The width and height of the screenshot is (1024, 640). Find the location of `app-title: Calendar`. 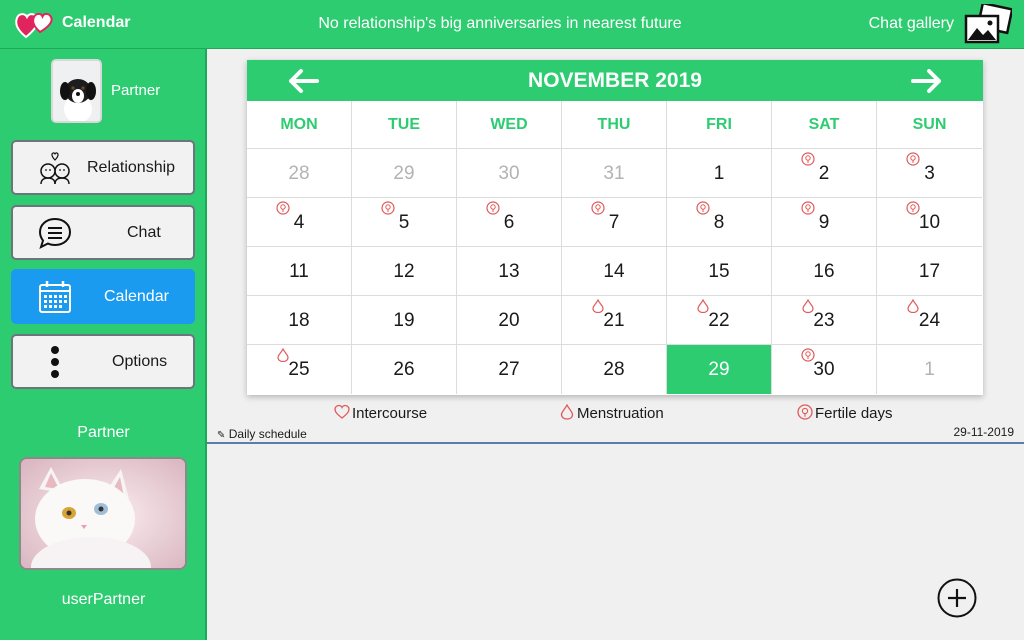

app-title: Calendar is located at coordinates (96, 22).